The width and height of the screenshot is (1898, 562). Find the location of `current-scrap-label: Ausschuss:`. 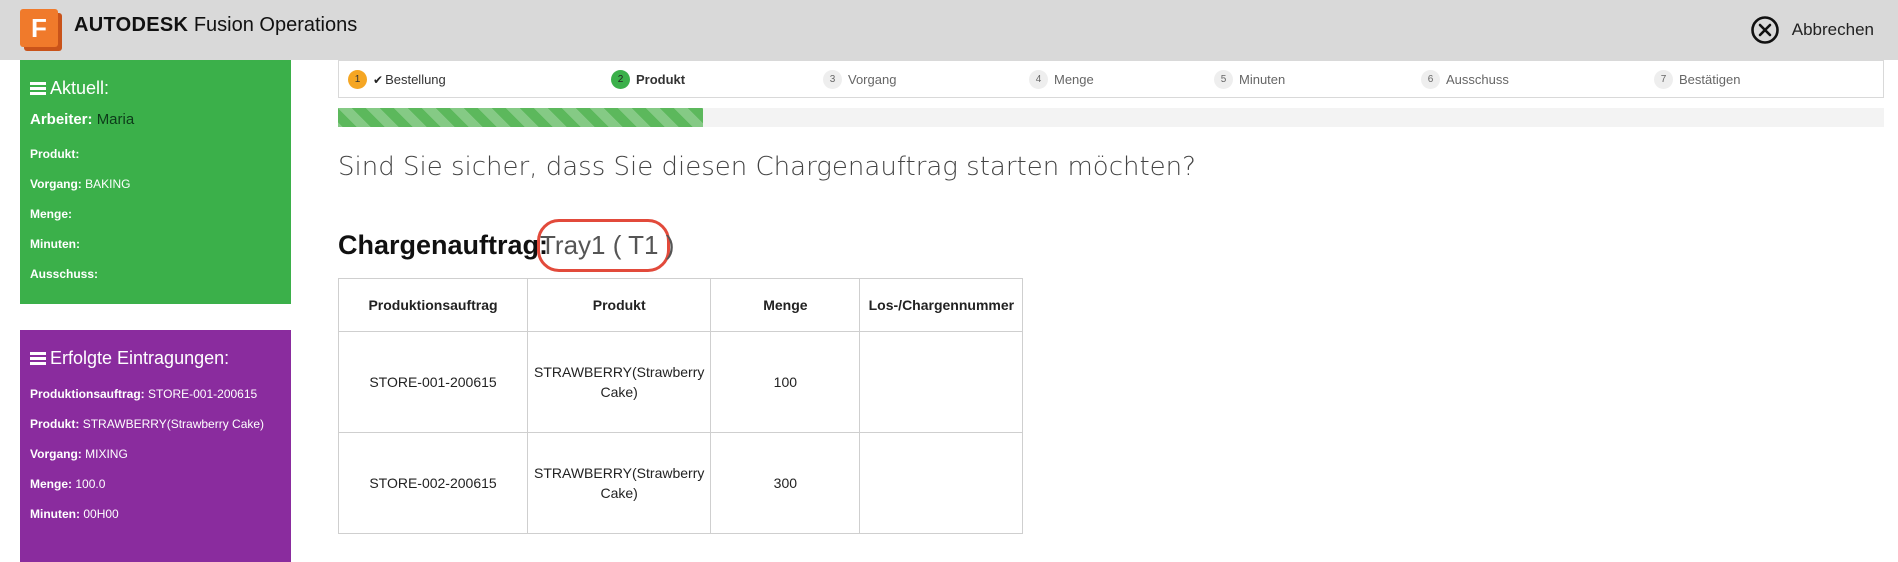

current-scrap-label: Ausschuss: is located at coordinates (64, 274).